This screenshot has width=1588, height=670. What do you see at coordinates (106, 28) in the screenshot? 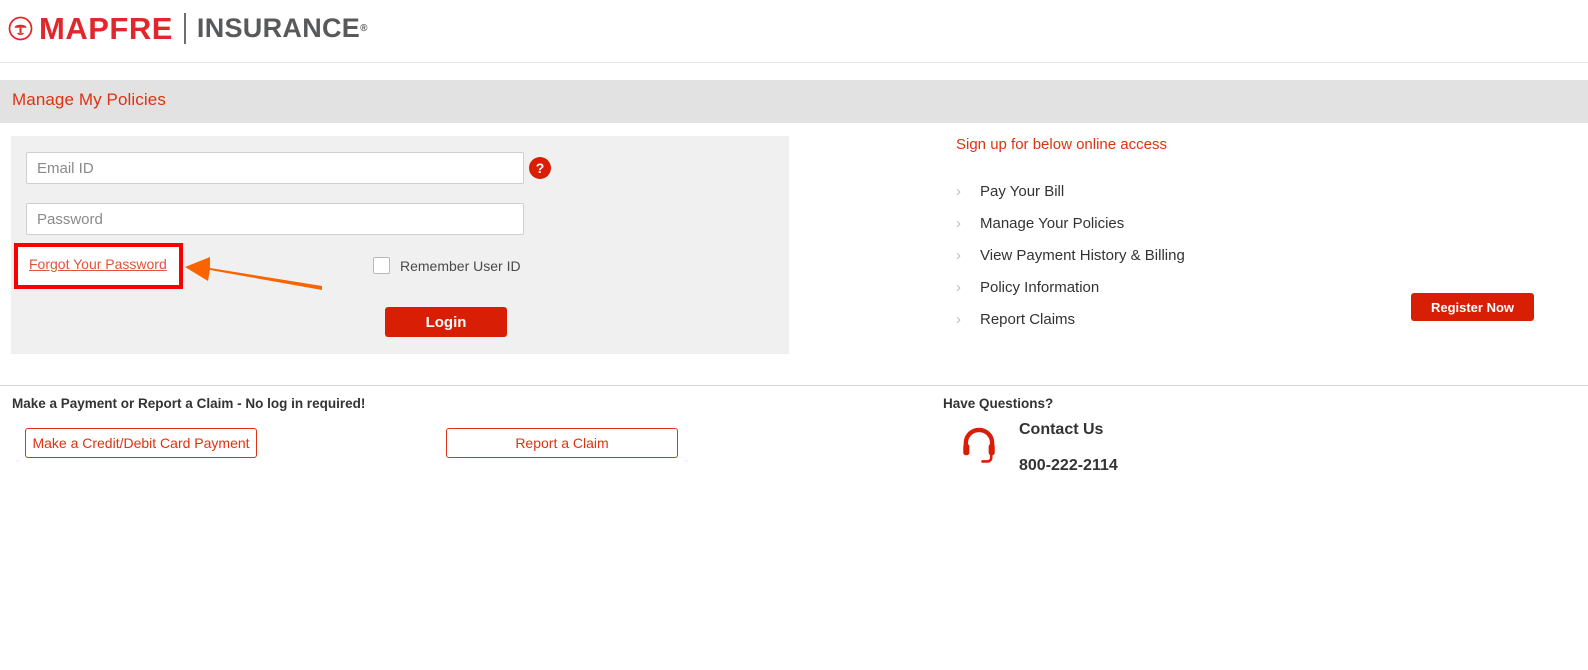
I see `logo-mapfre-text: MAPFRE` at bounding box center [106, 28].